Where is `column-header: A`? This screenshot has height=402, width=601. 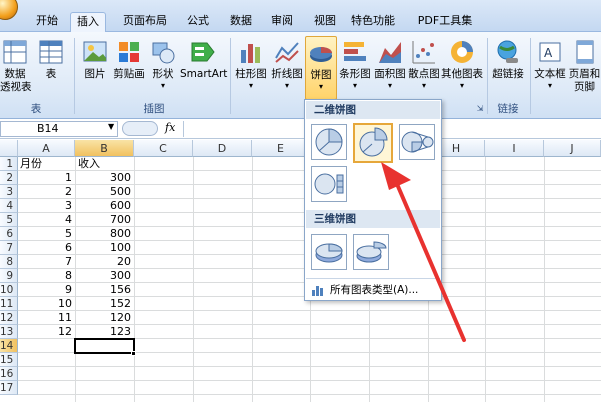 column-header: A is located at coordinates (46, 148).